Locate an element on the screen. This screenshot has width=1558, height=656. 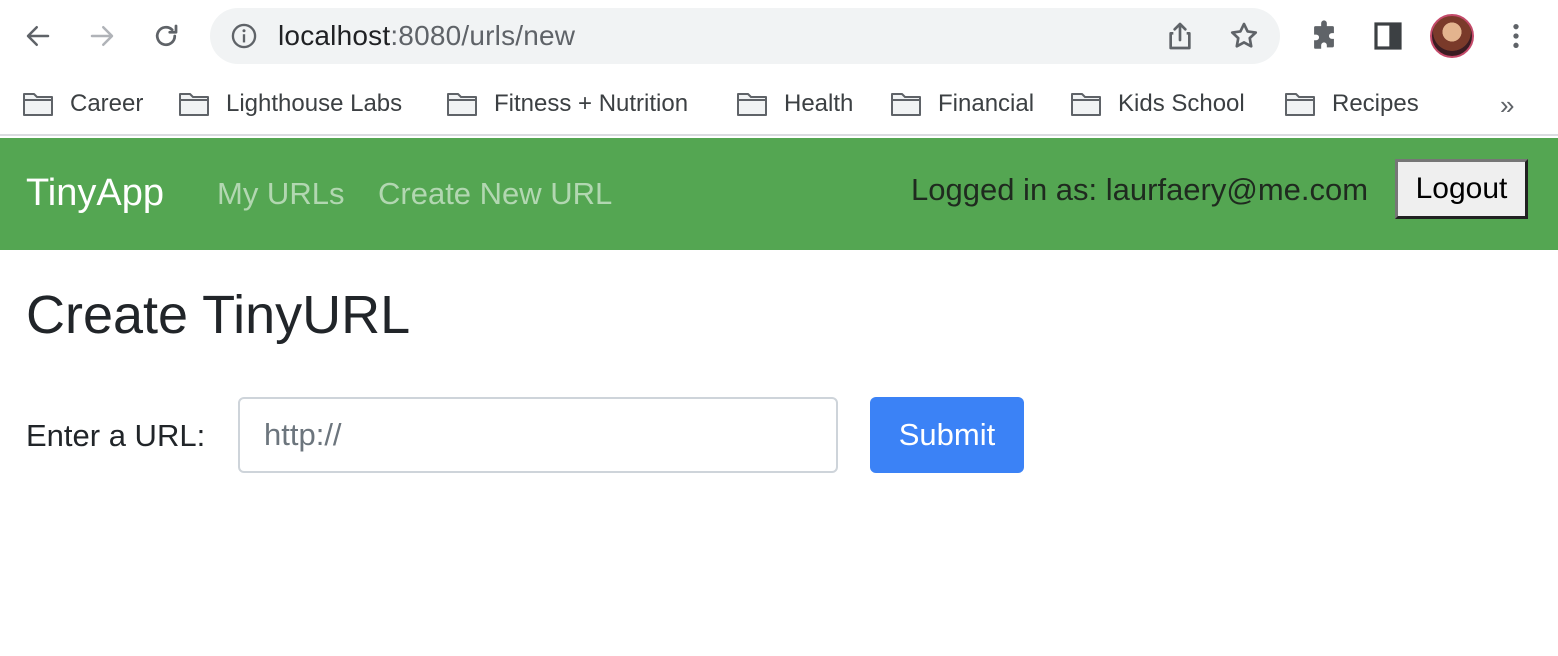
forward-button is located at coordinates (102, 36).